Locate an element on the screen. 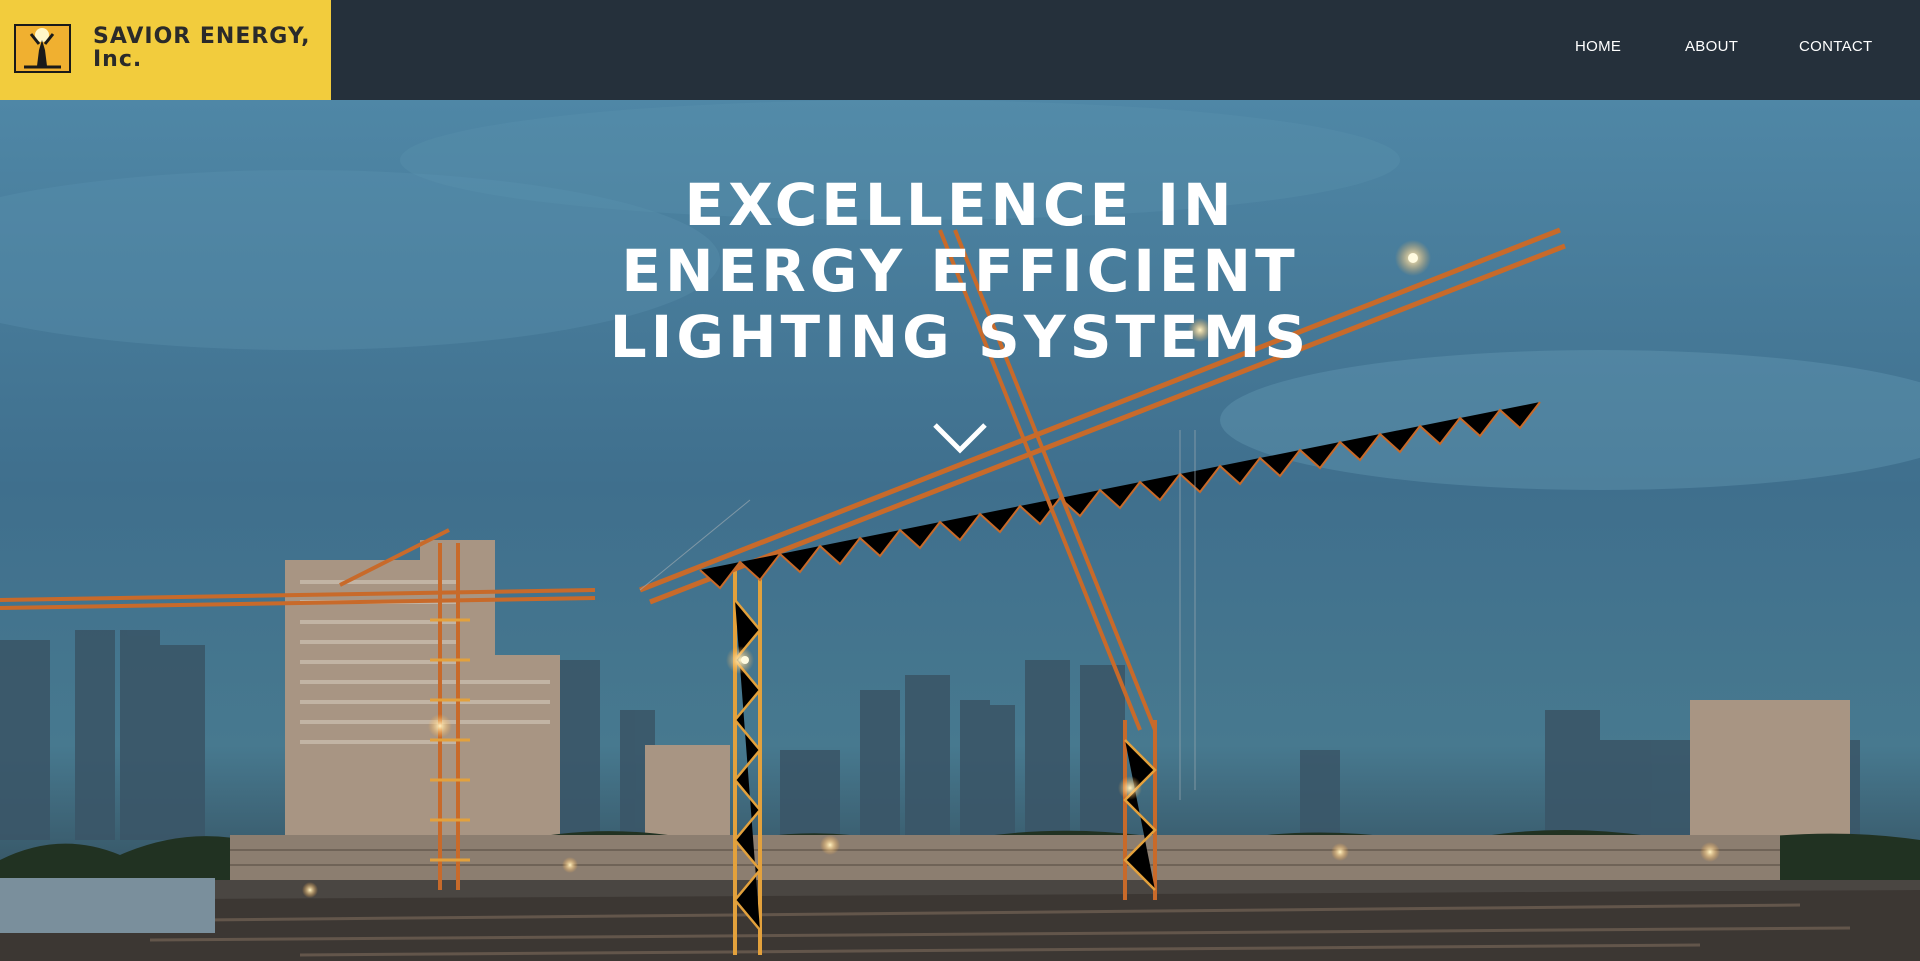  hero-title-line1: EXCELLENCE IN is located at coordinates (960, 205).